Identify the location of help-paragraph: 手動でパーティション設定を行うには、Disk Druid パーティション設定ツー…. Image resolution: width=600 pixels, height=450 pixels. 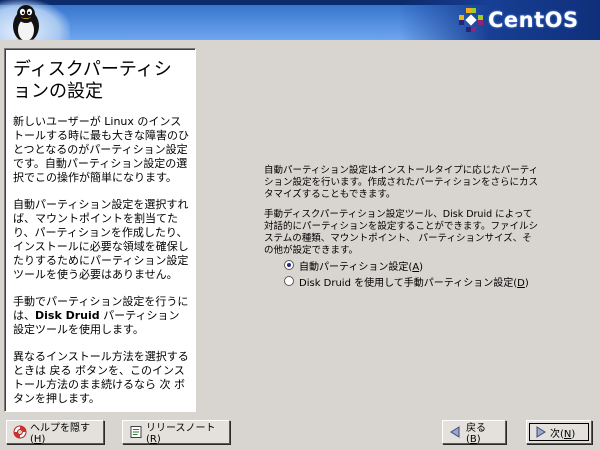
(101, 315).